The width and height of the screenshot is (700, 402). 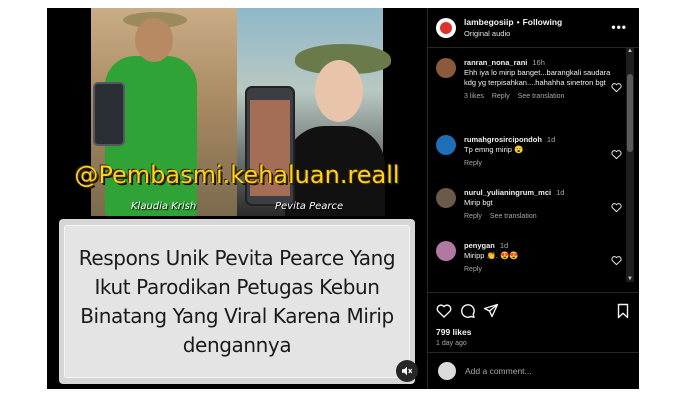 What do you see at coordinates (444, 311) in the screenshot?
I see `like-heart-icon` at bounding box center [444, 311].